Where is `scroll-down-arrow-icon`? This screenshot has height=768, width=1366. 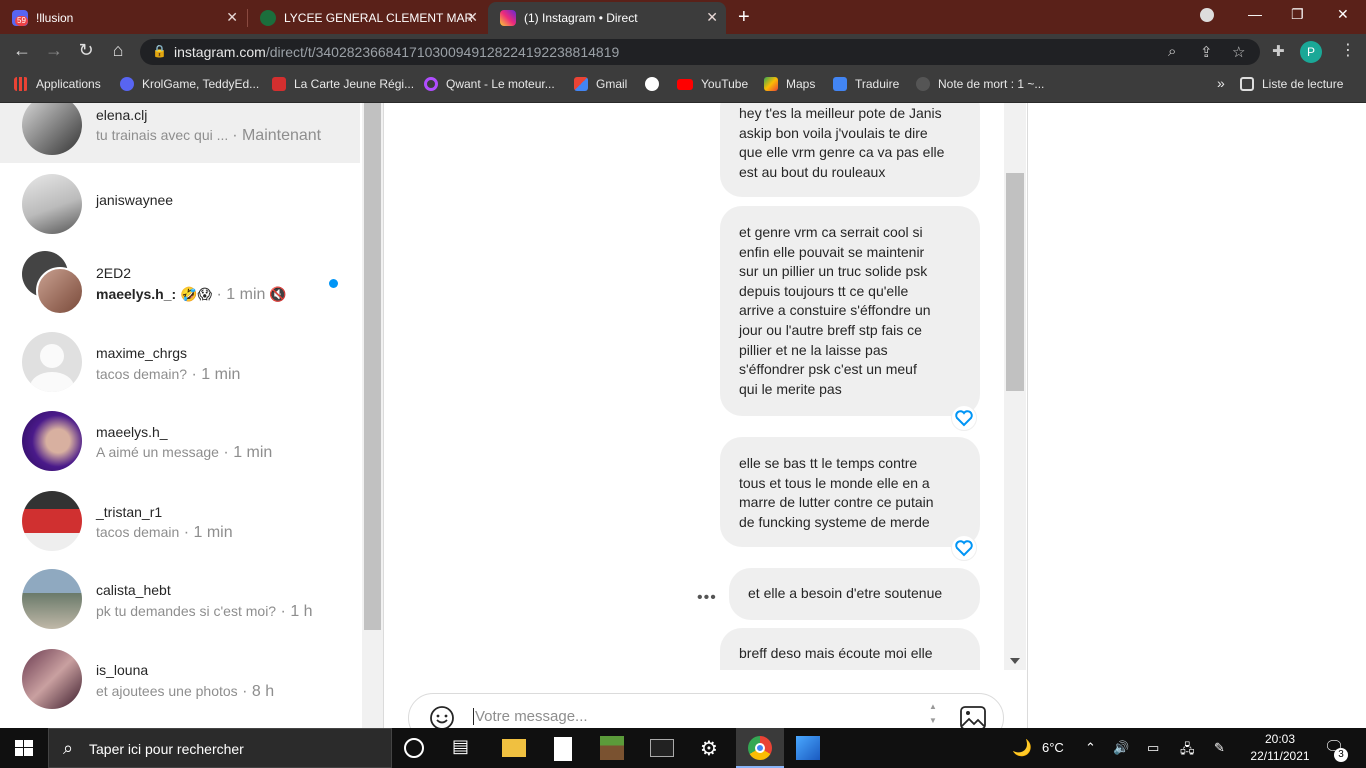
scroll-down-arrow-icon is located at coordinates (1015, 661).